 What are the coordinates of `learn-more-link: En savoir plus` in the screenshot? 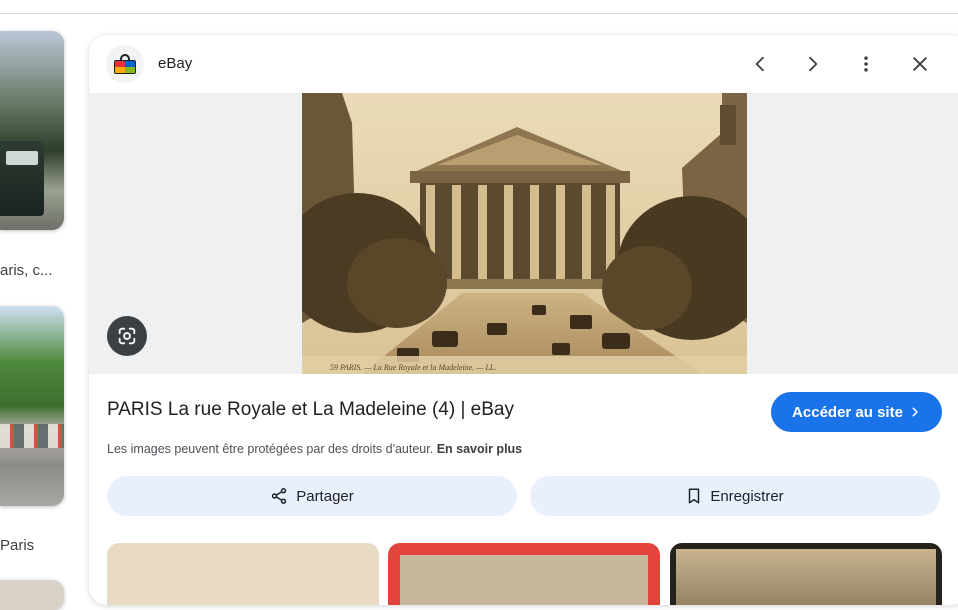 It's located at (479, 449).